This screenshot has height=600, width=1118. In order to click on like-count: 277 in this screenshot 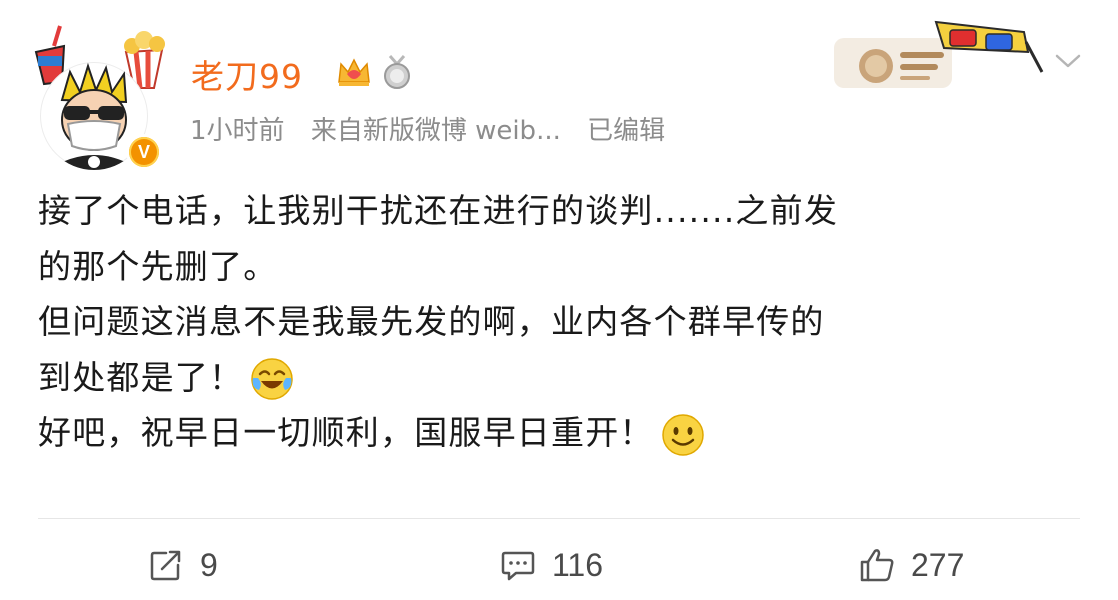, I will do `click(938, 564)`.